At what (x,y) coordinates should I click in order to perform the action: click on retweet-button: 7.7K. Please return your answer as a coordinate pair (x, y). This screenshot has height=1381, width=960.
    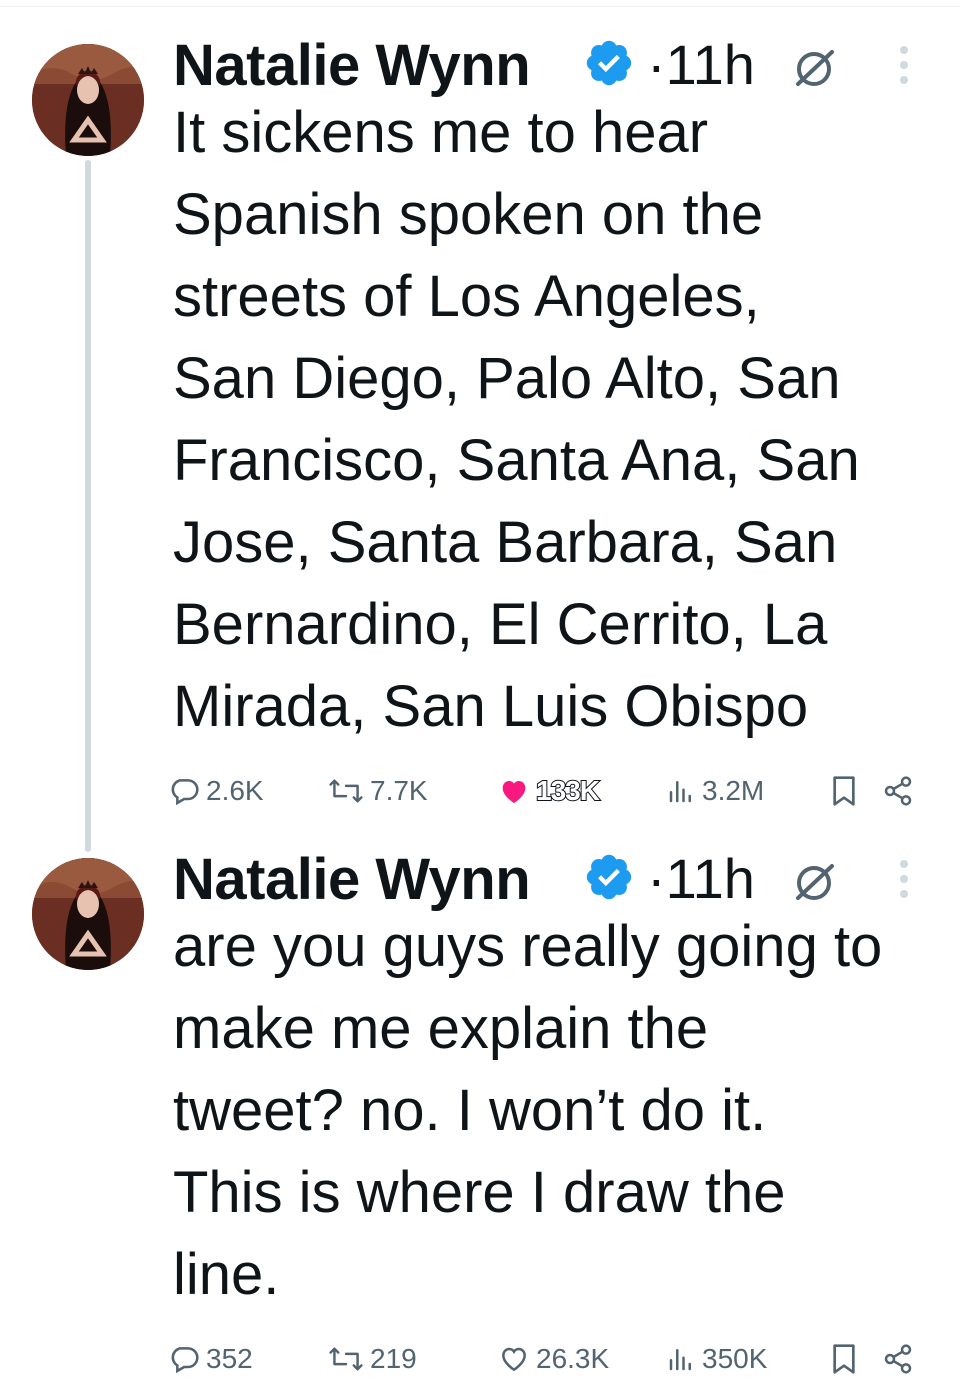
    Looking at the image, I should click on (378, 791).